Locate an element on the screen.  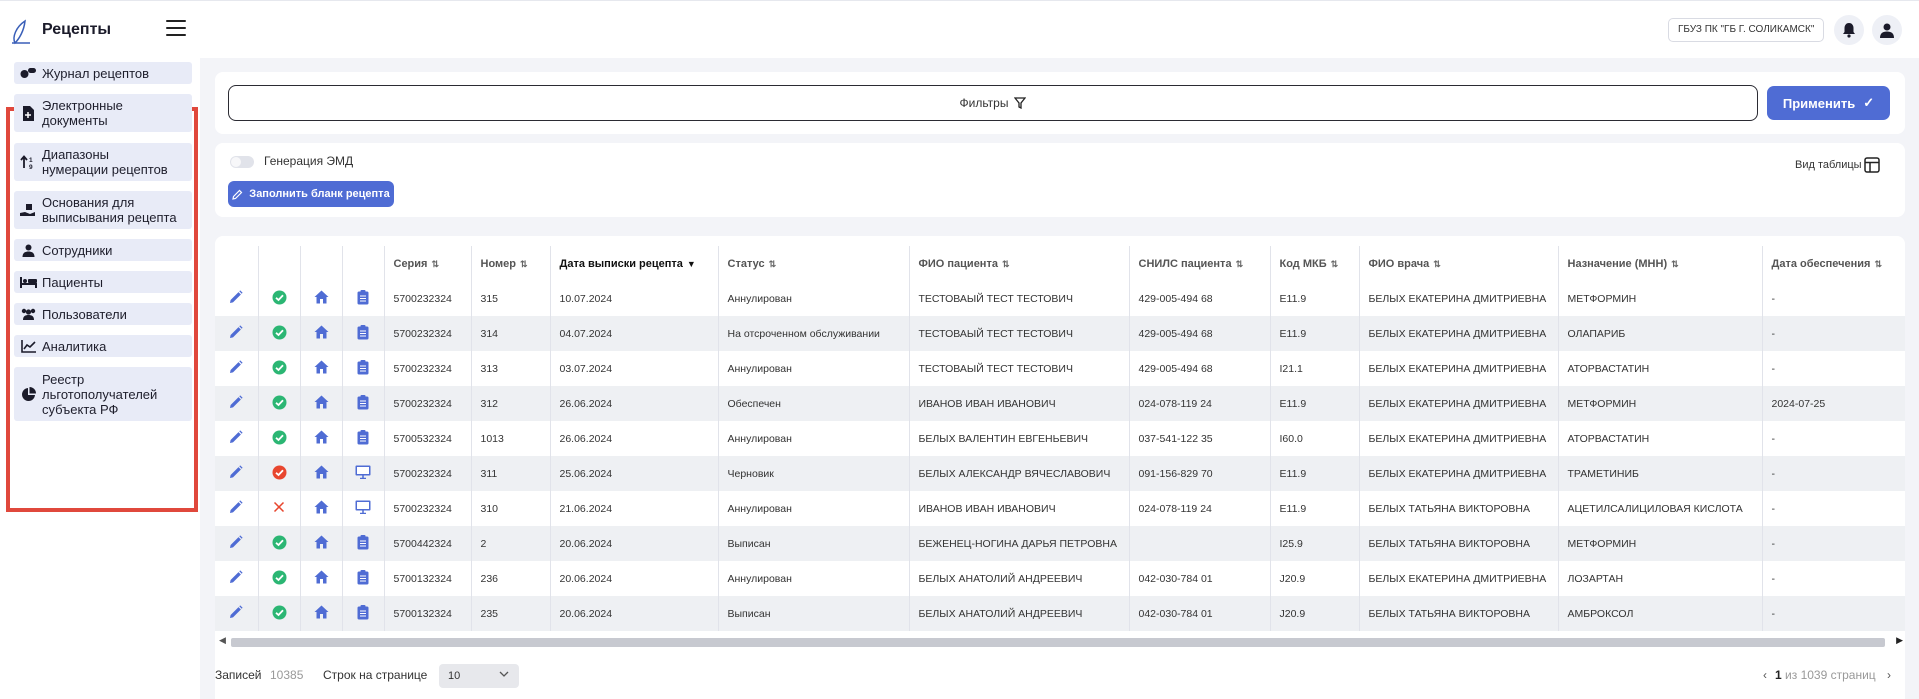
prev-page-icon: ‹ is located at coordinates (1765, 675).